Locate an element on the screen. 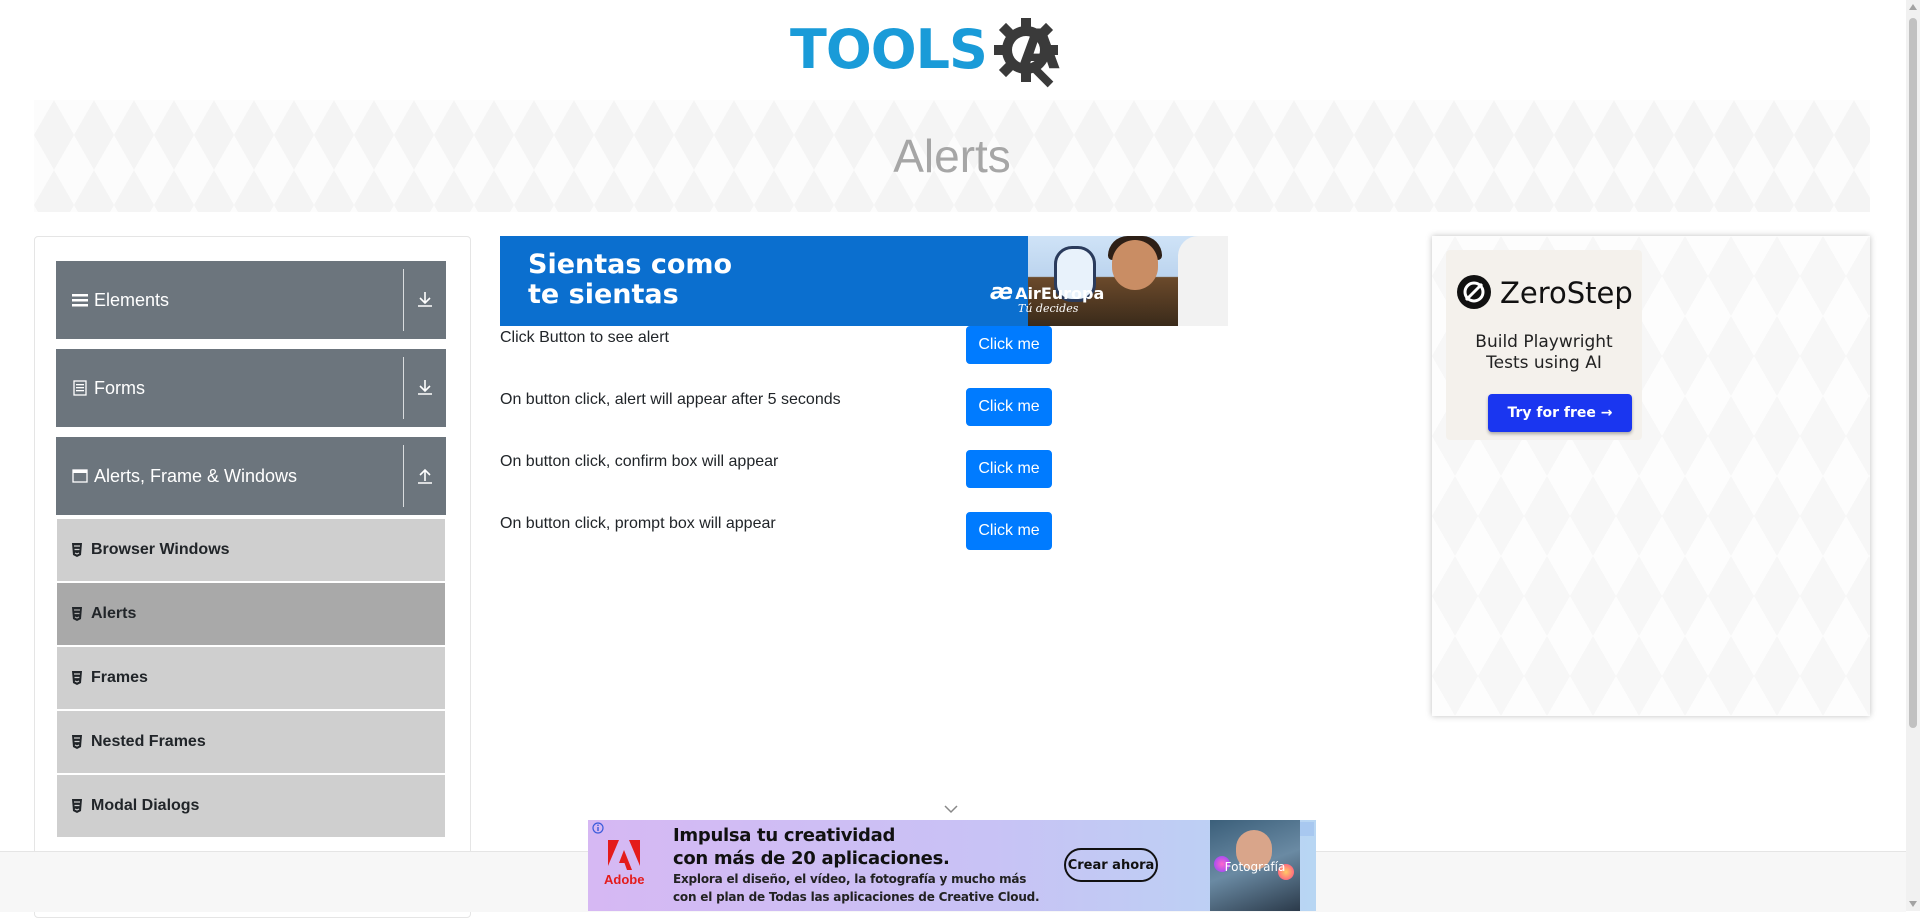  ad-close-icon is located at coordinates (1307, 829).